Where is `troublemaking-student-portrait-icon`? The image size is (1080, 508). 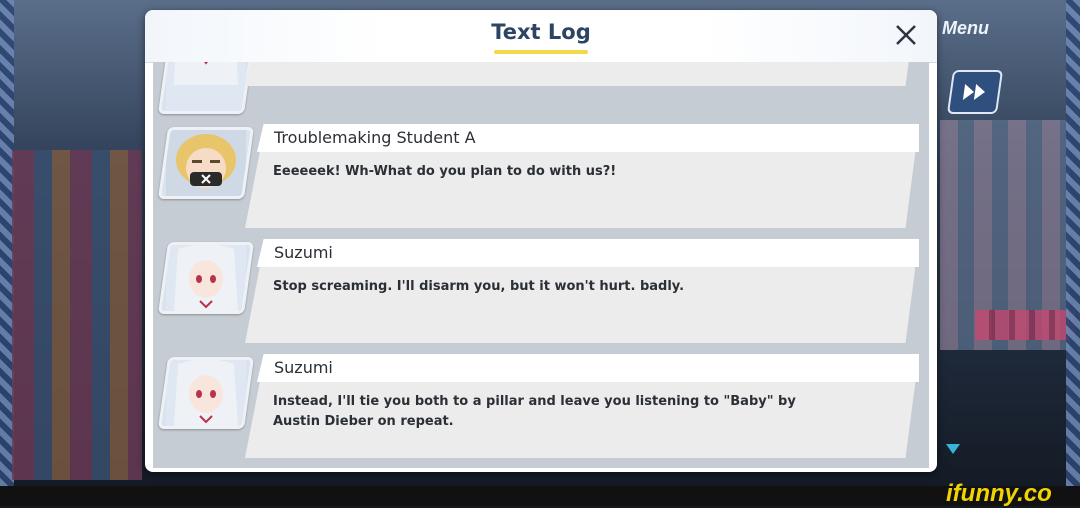 troublemaking-student-portrait-icon is located at coordinates (206, 163).